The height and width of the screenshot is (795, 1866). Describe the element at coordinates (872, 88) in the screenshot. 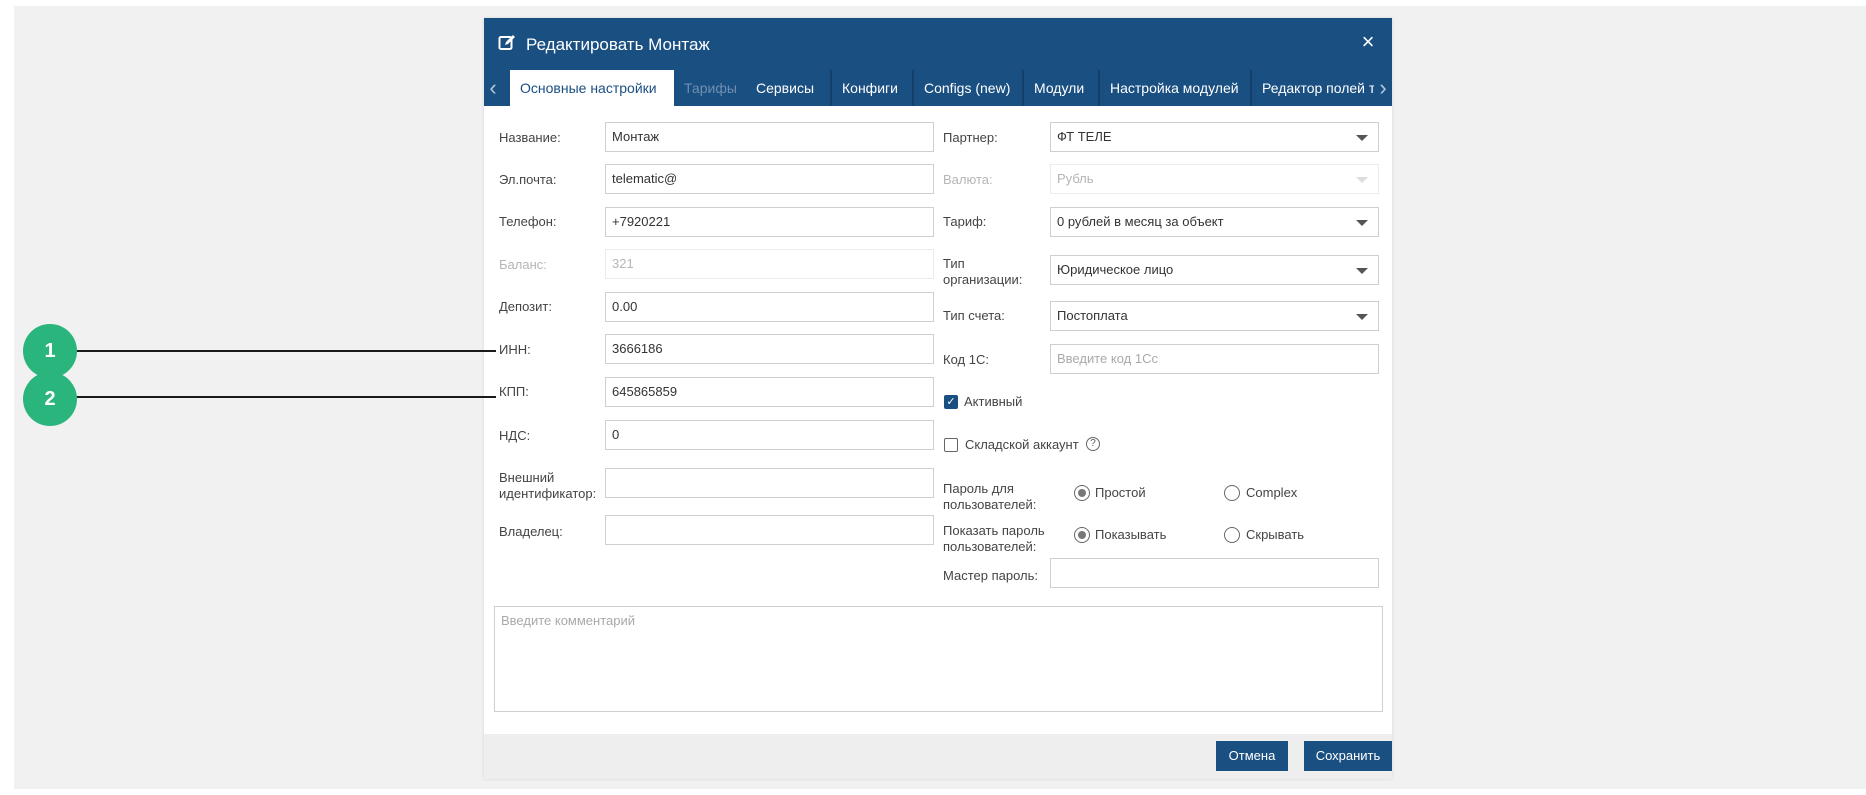

I see `tab-configs: Конфиги` at that location.